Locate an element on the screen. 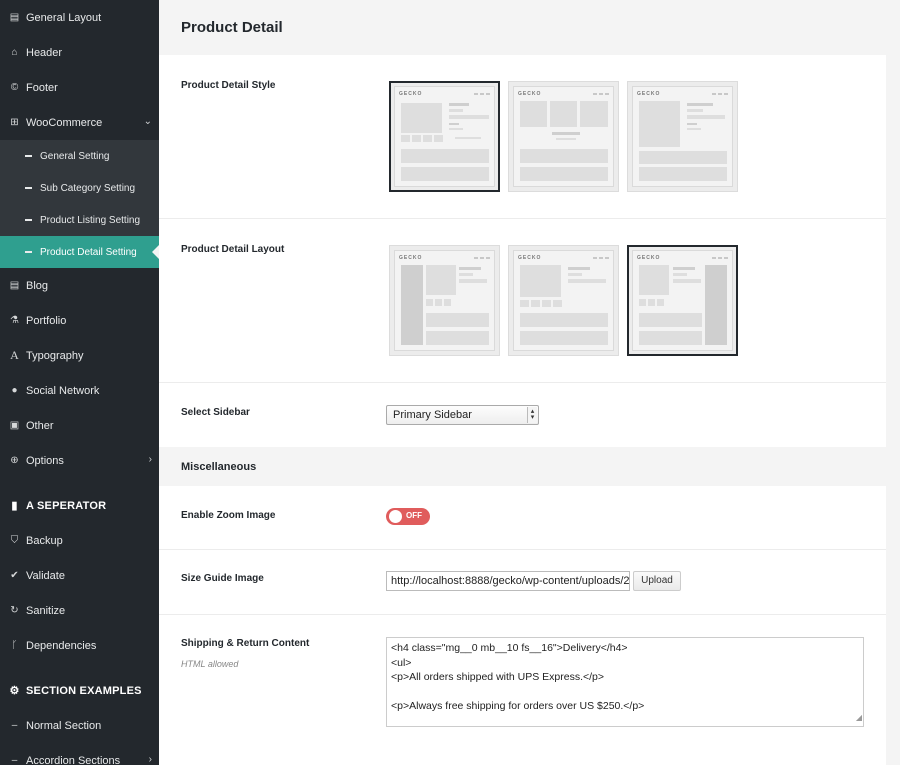 Image resolution: width=900 pixels, height=765 pixels. globe-icon: ● is located at coordinates (14, 390).